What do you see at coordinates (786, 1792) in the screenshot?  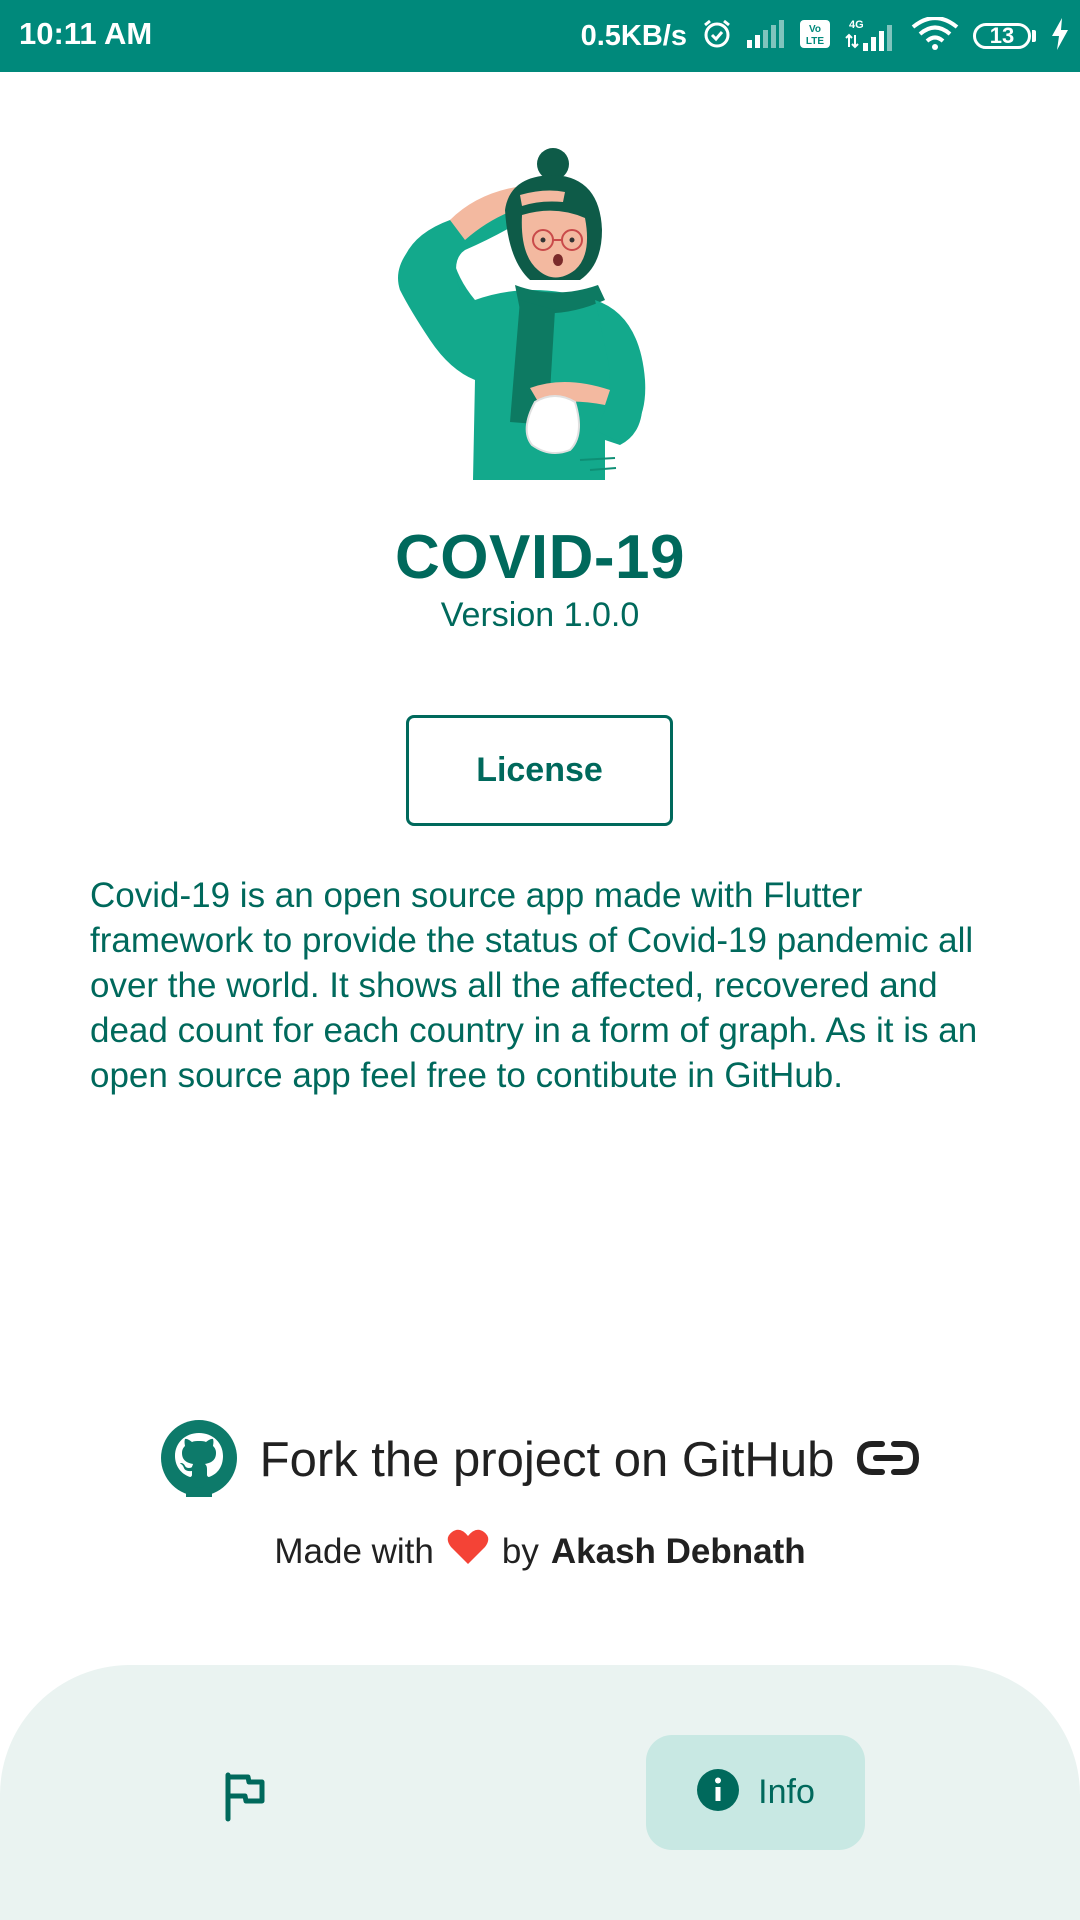 I see `nav-info-label: Info` at bounding box center [786, 1792].